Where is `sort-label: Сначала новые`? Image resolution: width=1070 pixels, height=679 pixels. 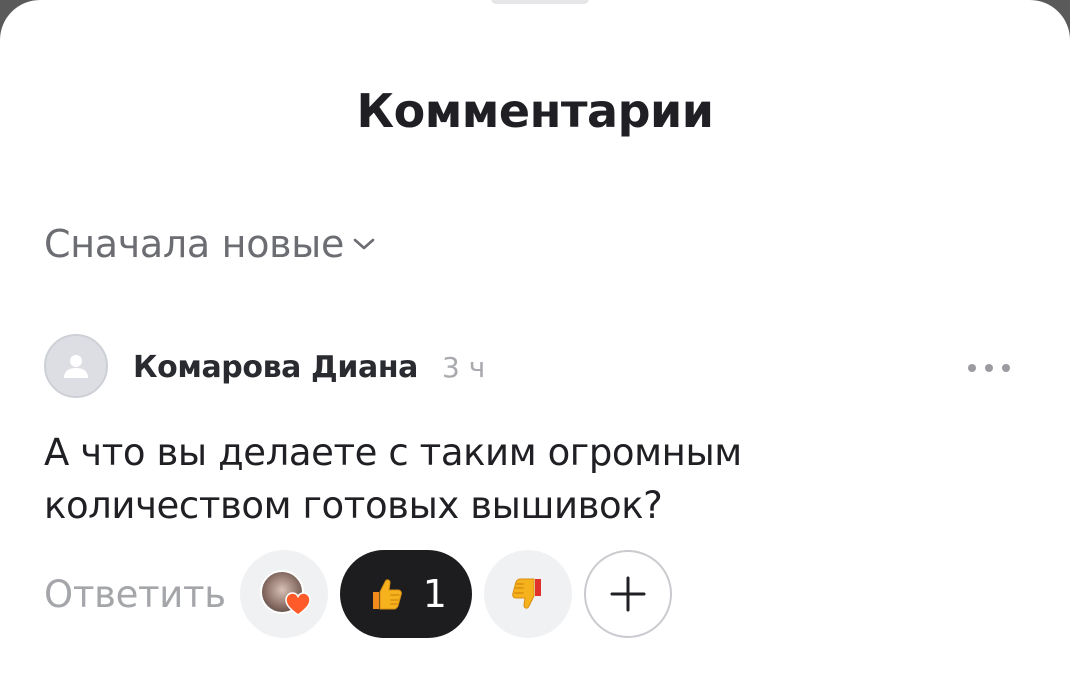
sort-label: Сначала новые is located at coordinates (194, 244).